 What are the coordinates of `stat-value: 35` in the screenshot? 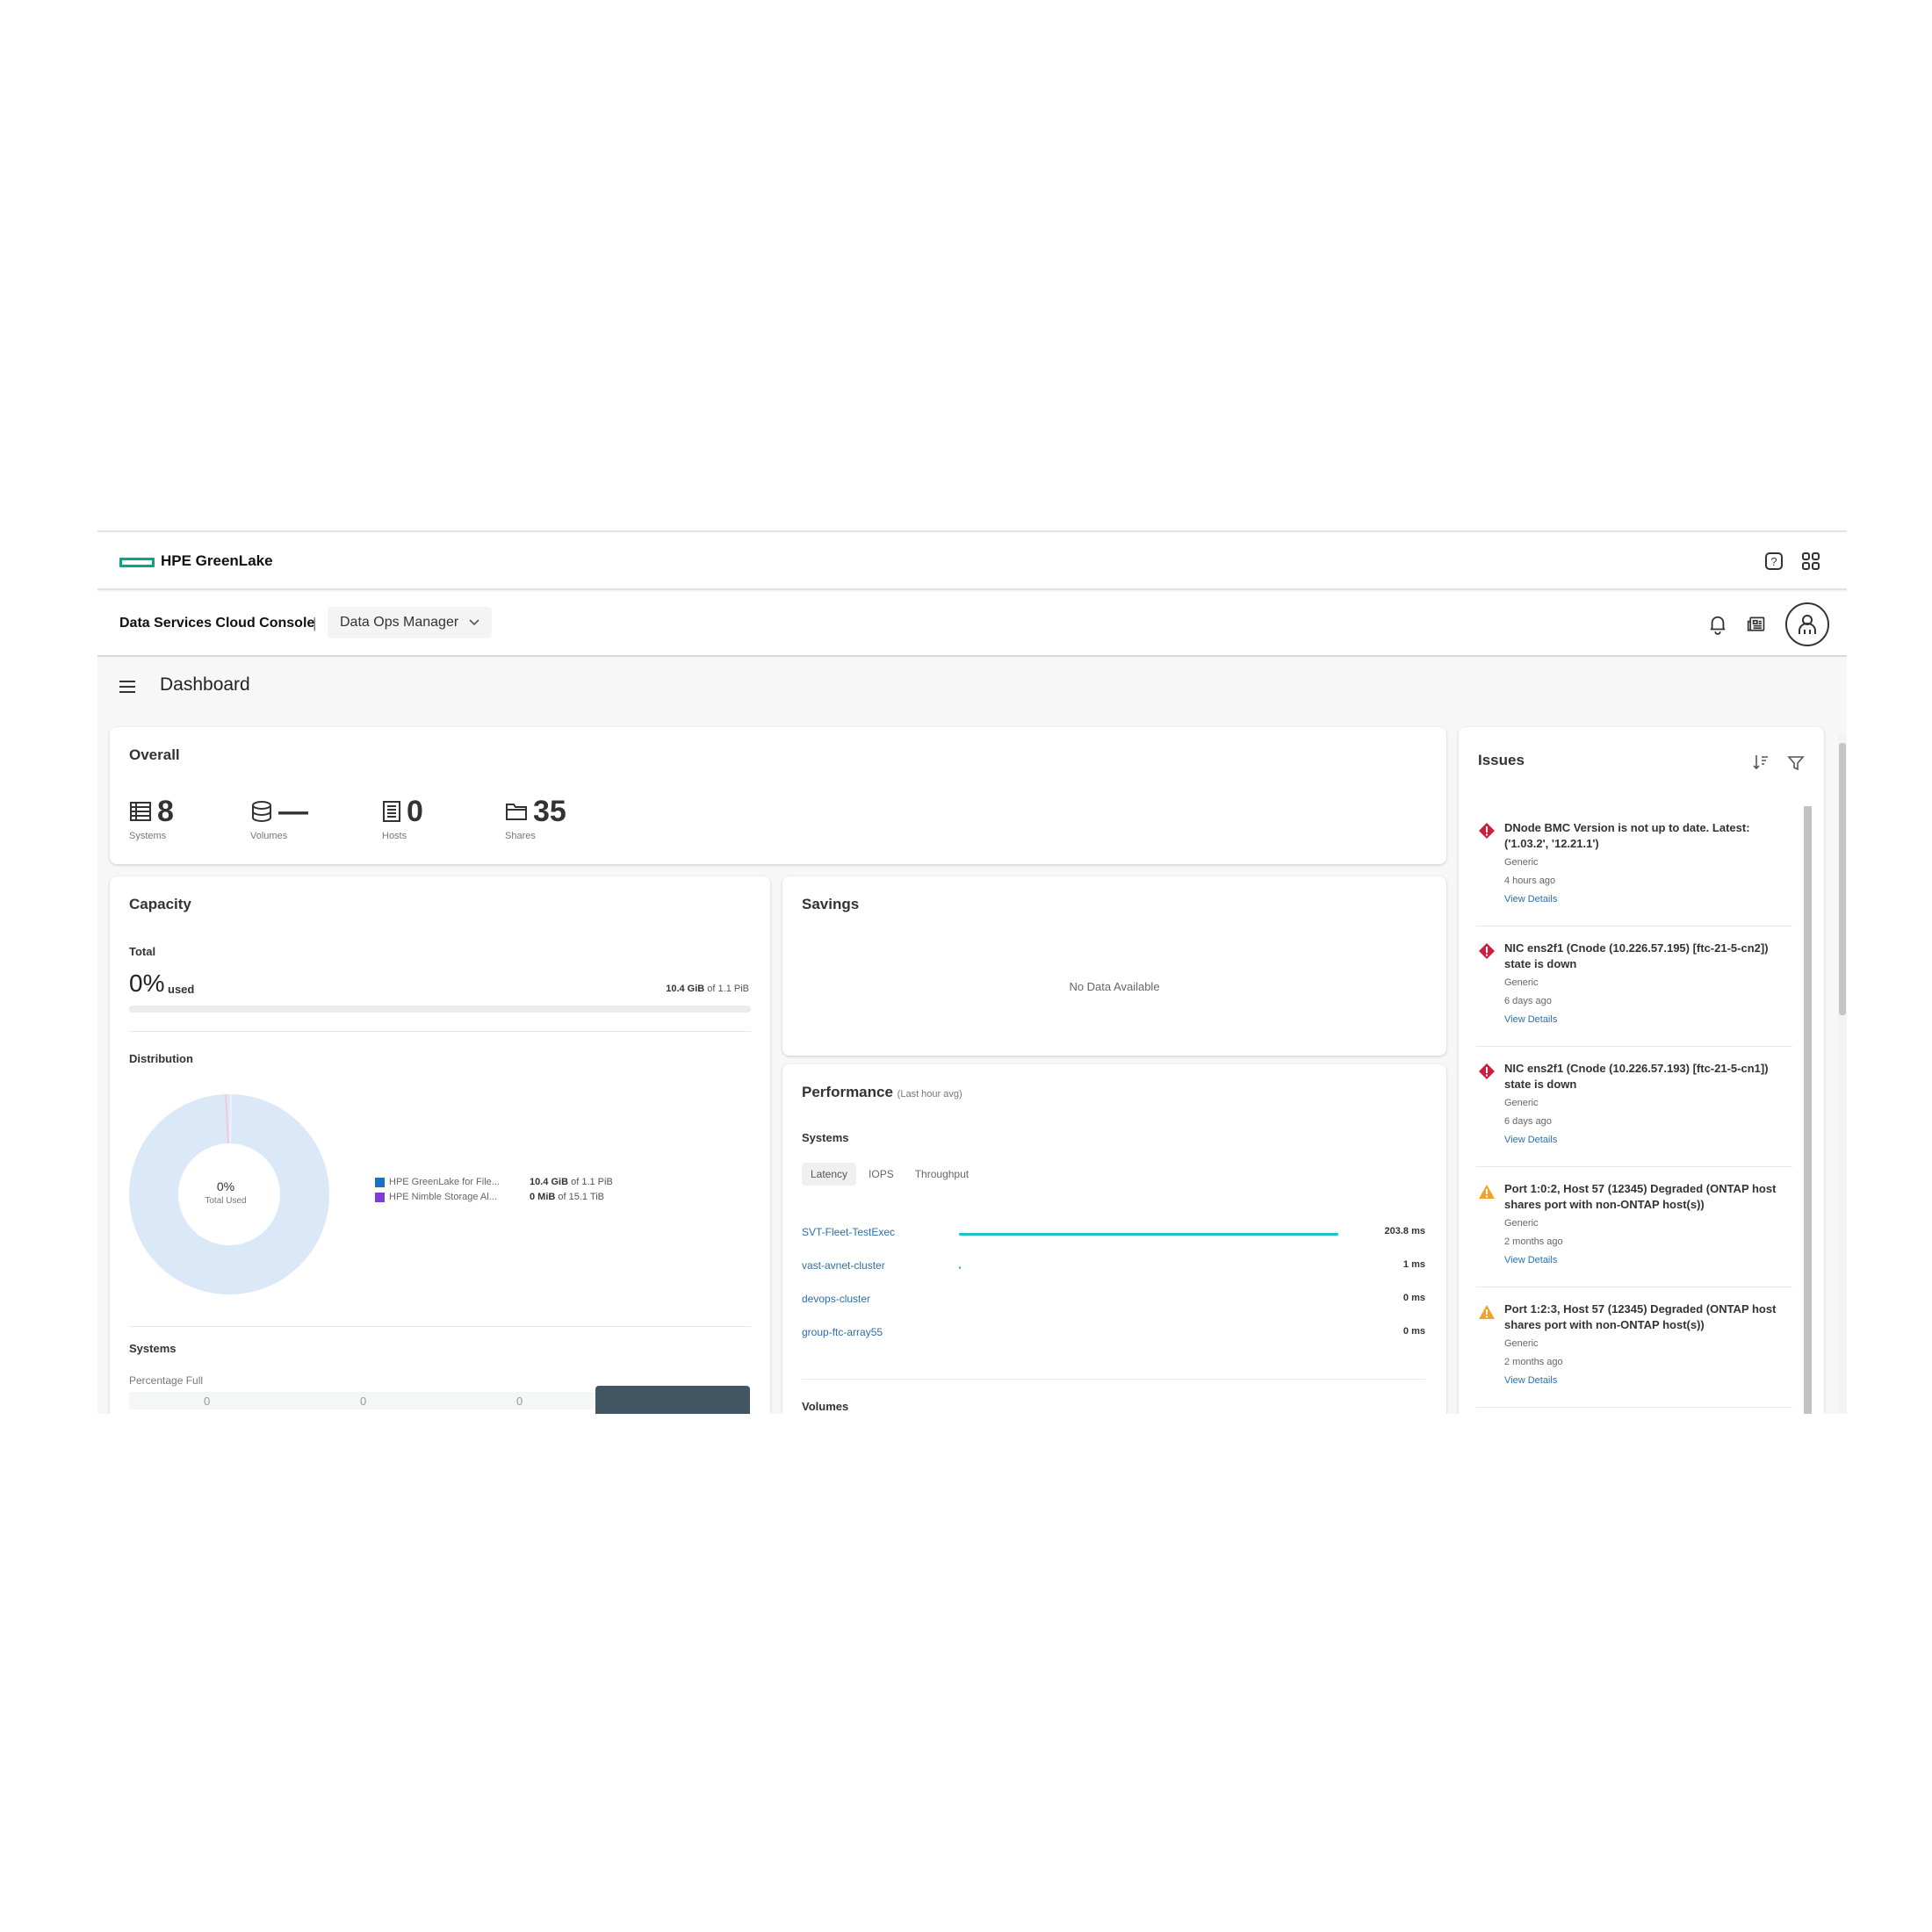 It's located at (550, 812).